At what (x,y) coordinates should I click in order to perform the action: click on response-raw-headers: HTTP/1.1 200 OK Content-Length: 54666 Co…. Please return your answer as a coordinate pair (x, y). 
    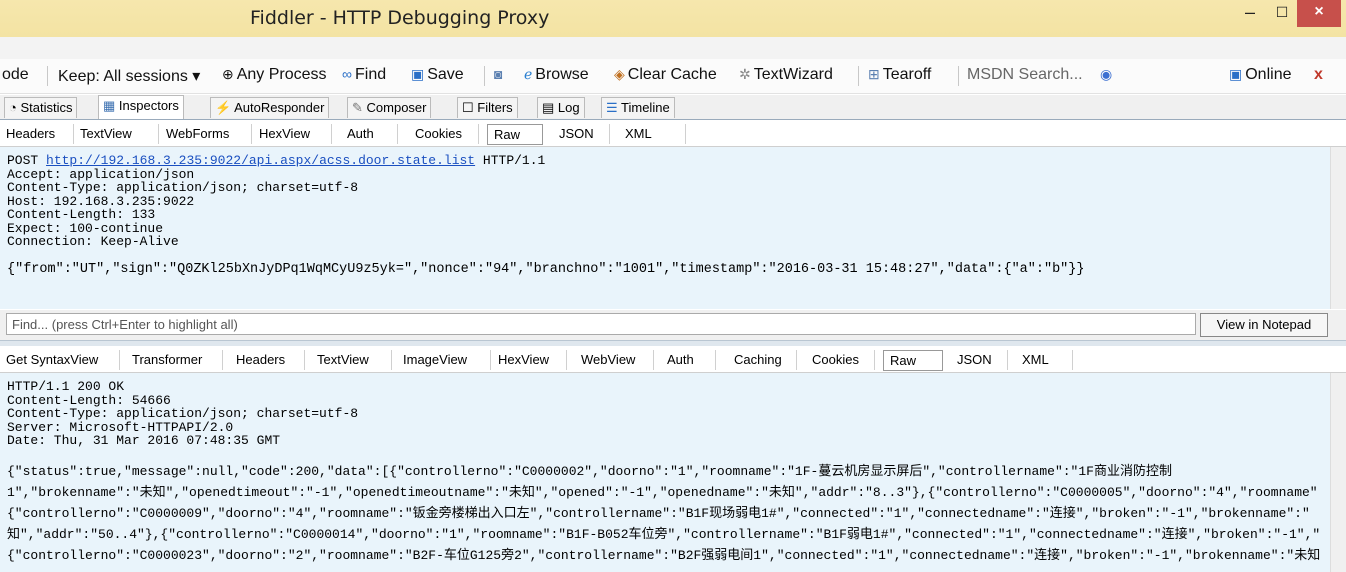
    Looking at the image, I should click on (665, 414).